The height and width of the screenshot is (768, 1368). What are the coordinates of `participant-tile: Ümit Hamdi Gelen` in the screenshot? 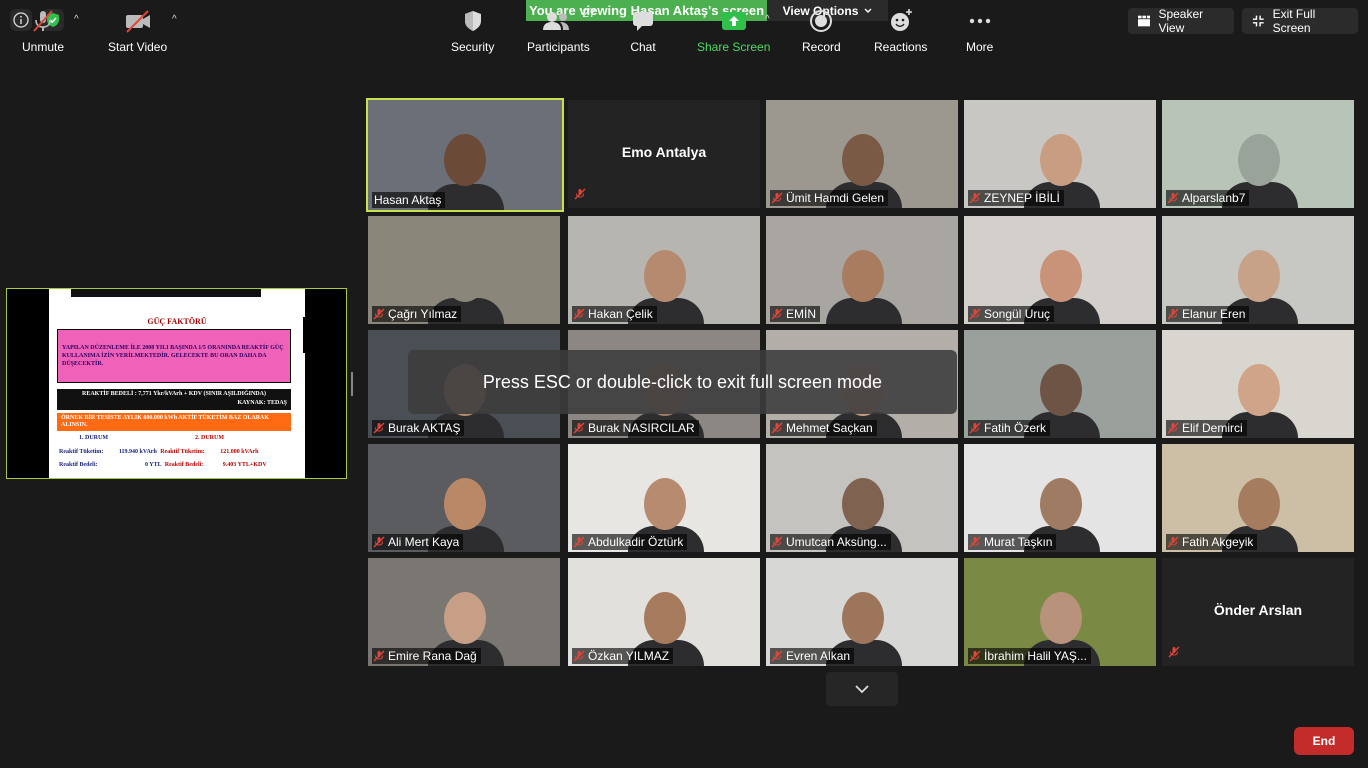 It's located at (862, 154).